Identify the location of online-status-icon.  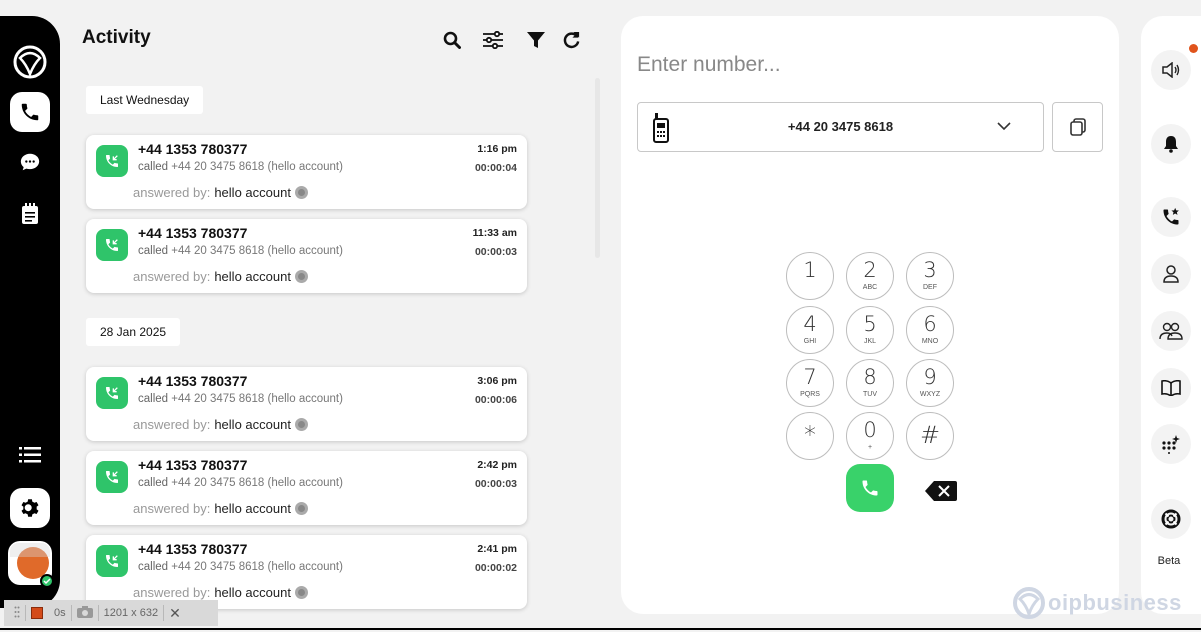
(47, 581).